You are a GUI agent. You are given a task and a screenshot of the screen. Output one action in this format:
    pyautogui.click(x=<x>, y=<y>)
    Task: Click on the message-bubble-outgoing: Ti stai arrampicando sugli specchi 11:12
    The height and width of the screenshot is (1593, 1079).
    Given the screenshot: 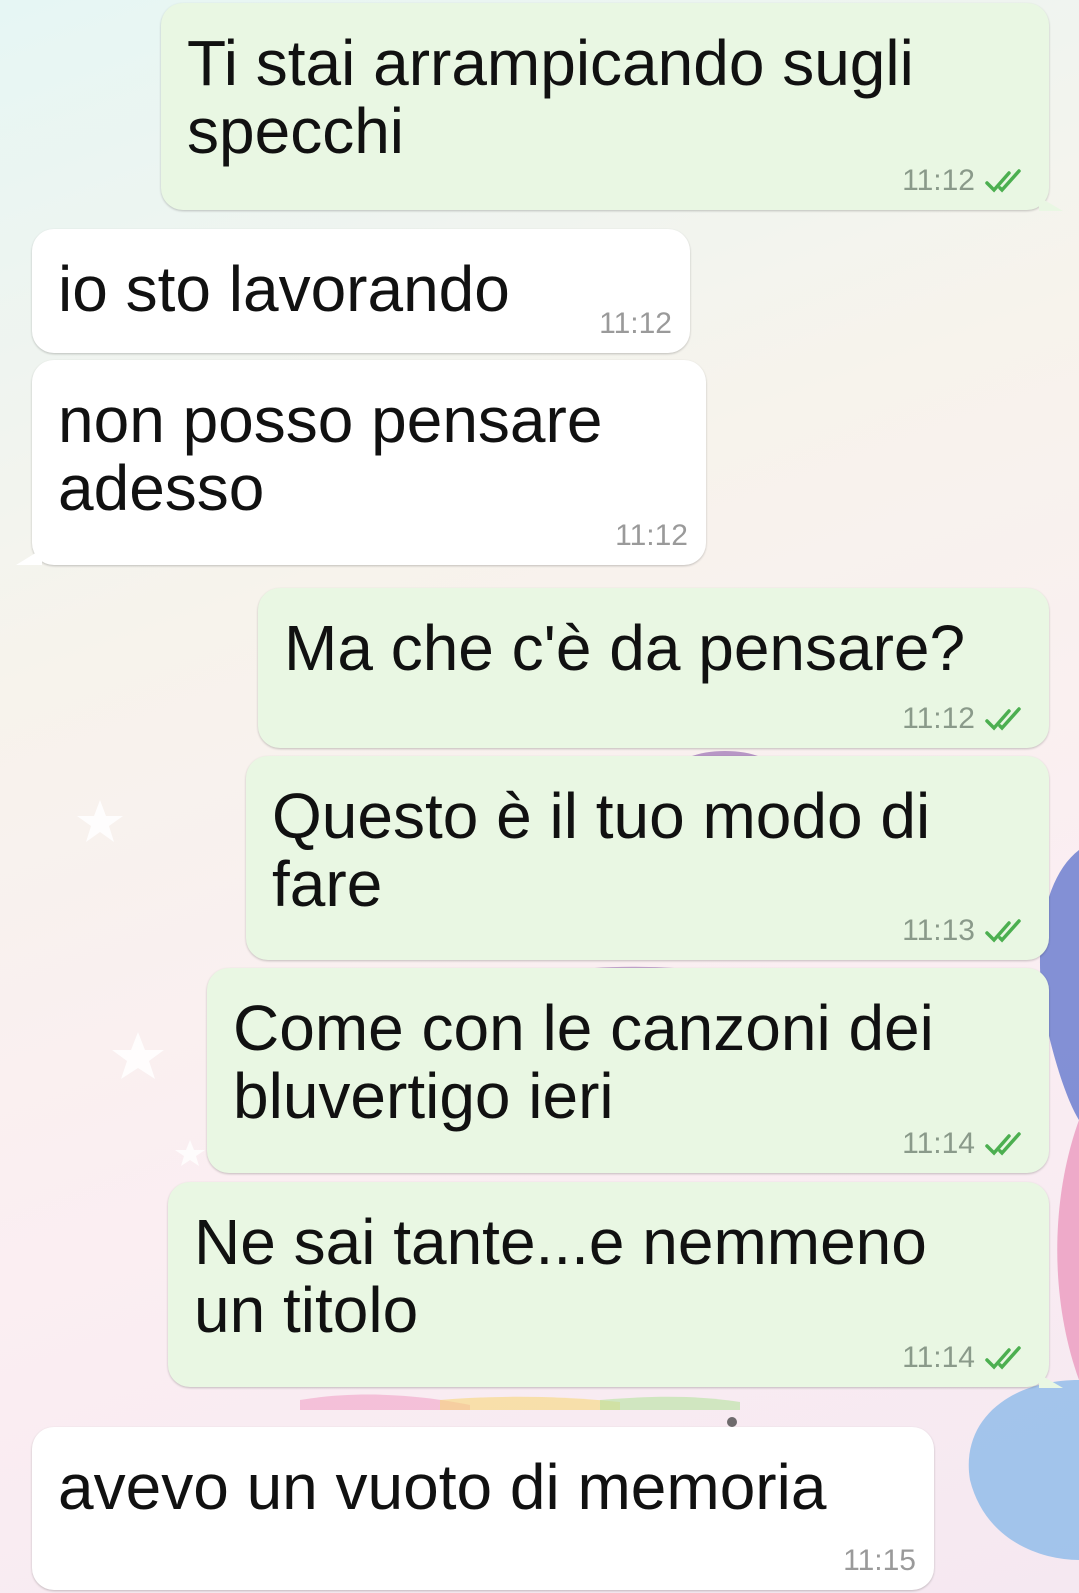 What is the action you would take?
    pyautogui.click(x=612, y=107)
    